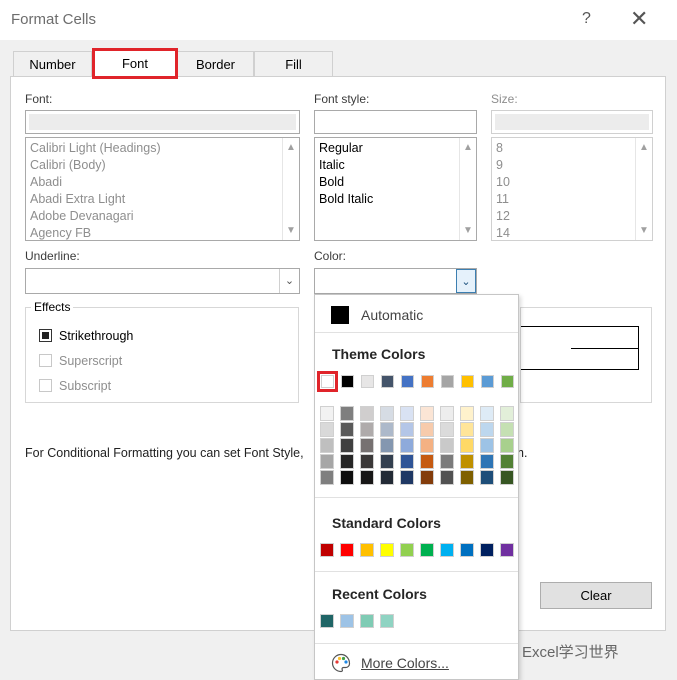 The image size is (677, 680). Describe the element at coordinates (572, 148) in the screenshot. I see `list-item: 8` at that location.